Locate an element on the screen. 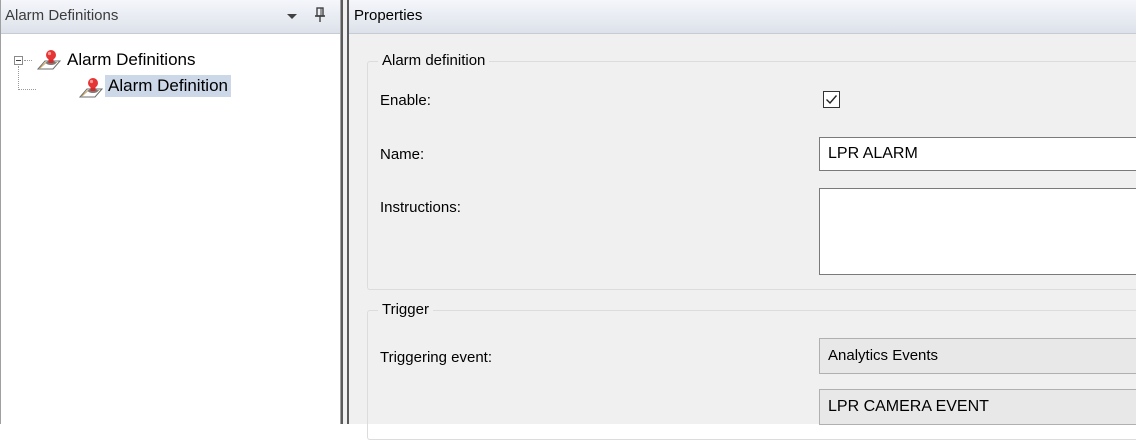 This screenshot has height=440, width=1136. event-category-value: Analytics Events is located at coordinates (883, 355).